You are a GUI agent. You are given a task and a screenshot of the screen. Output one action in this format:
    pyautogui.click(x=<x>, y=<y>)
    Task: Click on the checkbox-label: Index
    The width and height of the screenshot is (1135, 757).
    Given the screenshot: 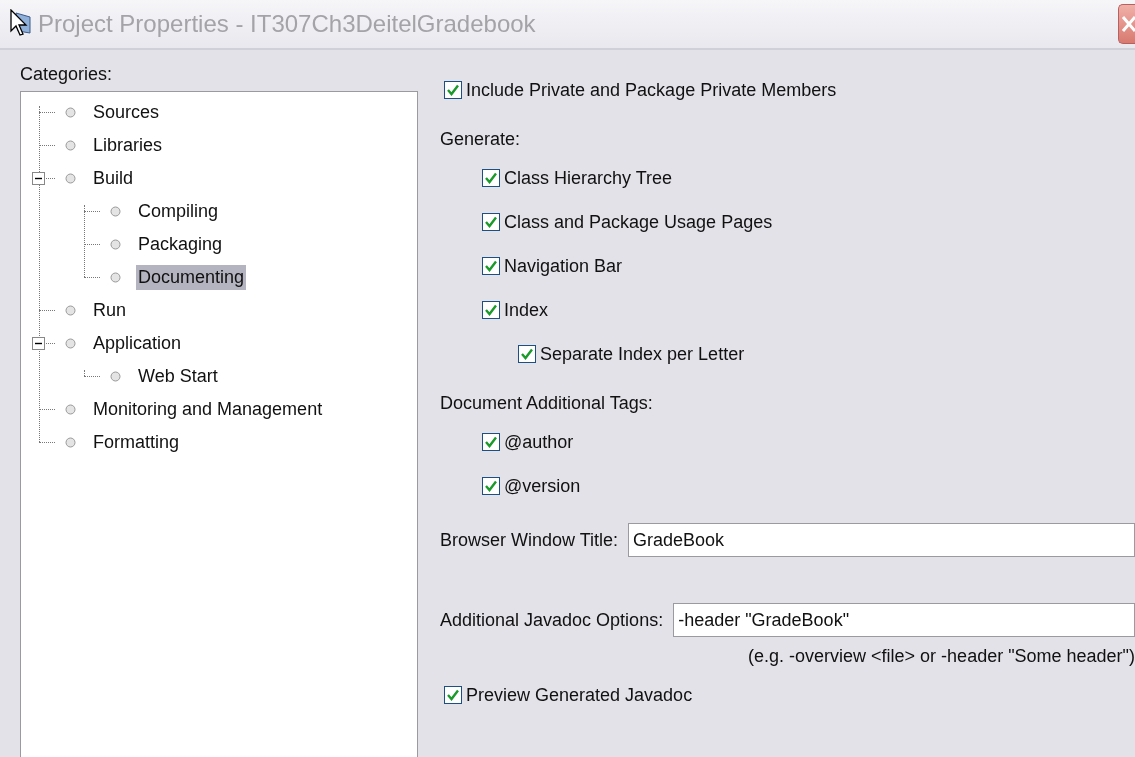 What is the action you would take?
    pyautogui.click(x=526, y=310)
    